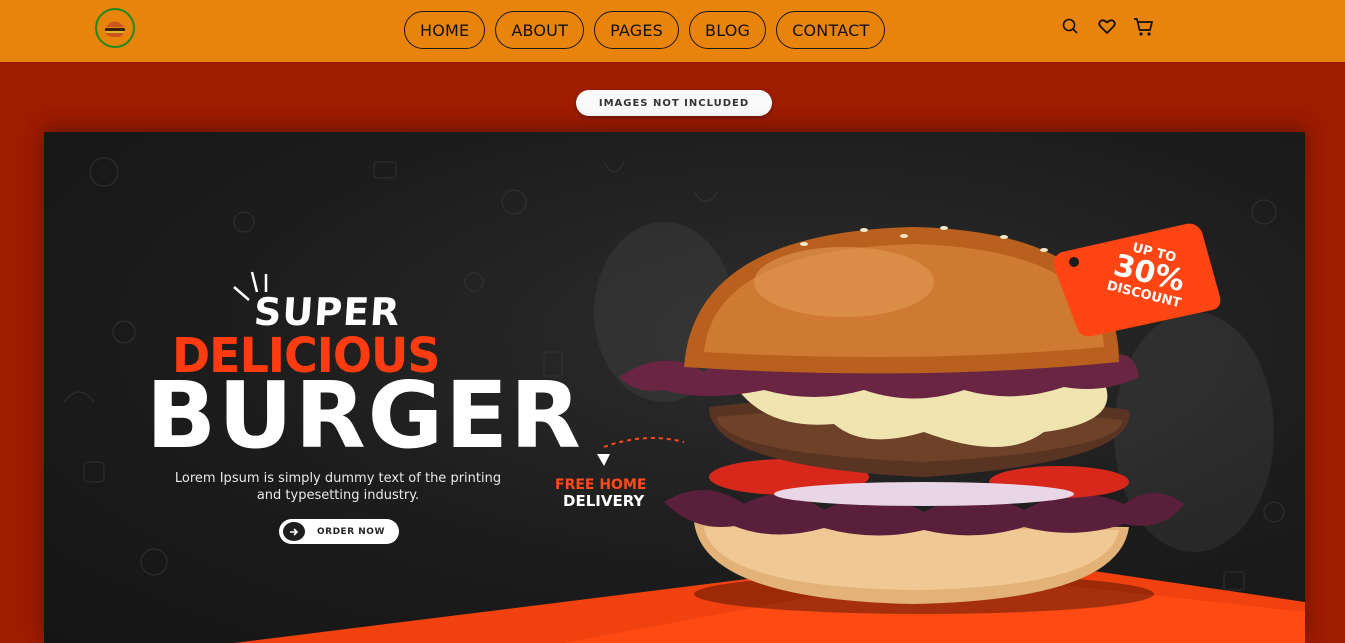  Describe the element at coordinates (294, 531) in the screenshot. I see `arrow-right-icon` at that location.